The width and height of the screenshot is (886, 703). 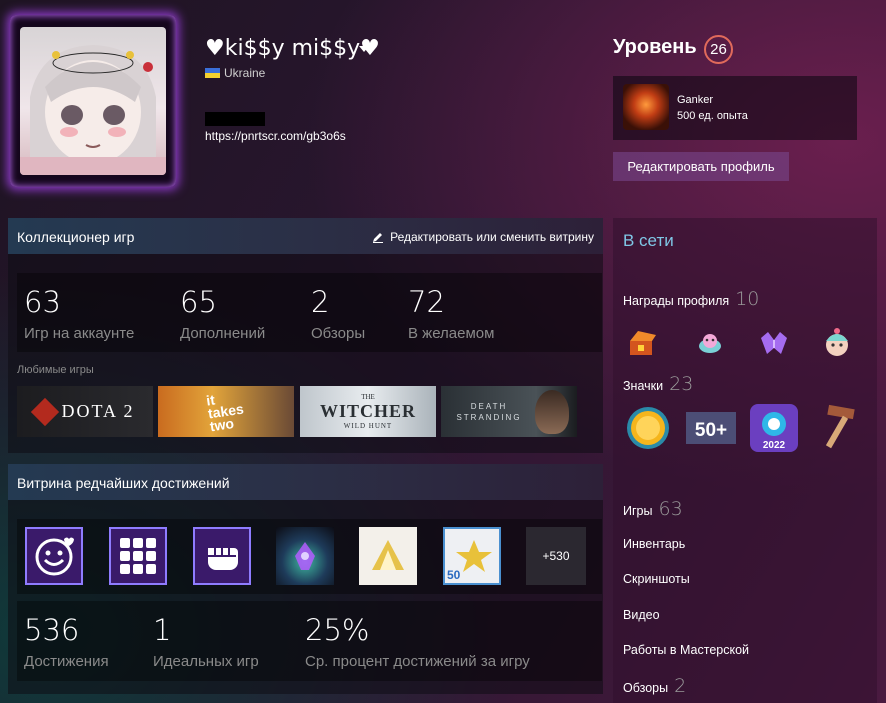 I want to click on game-capsule-witcher3: THE WITCHER WILD HUNT, so click(x=368, y=411).